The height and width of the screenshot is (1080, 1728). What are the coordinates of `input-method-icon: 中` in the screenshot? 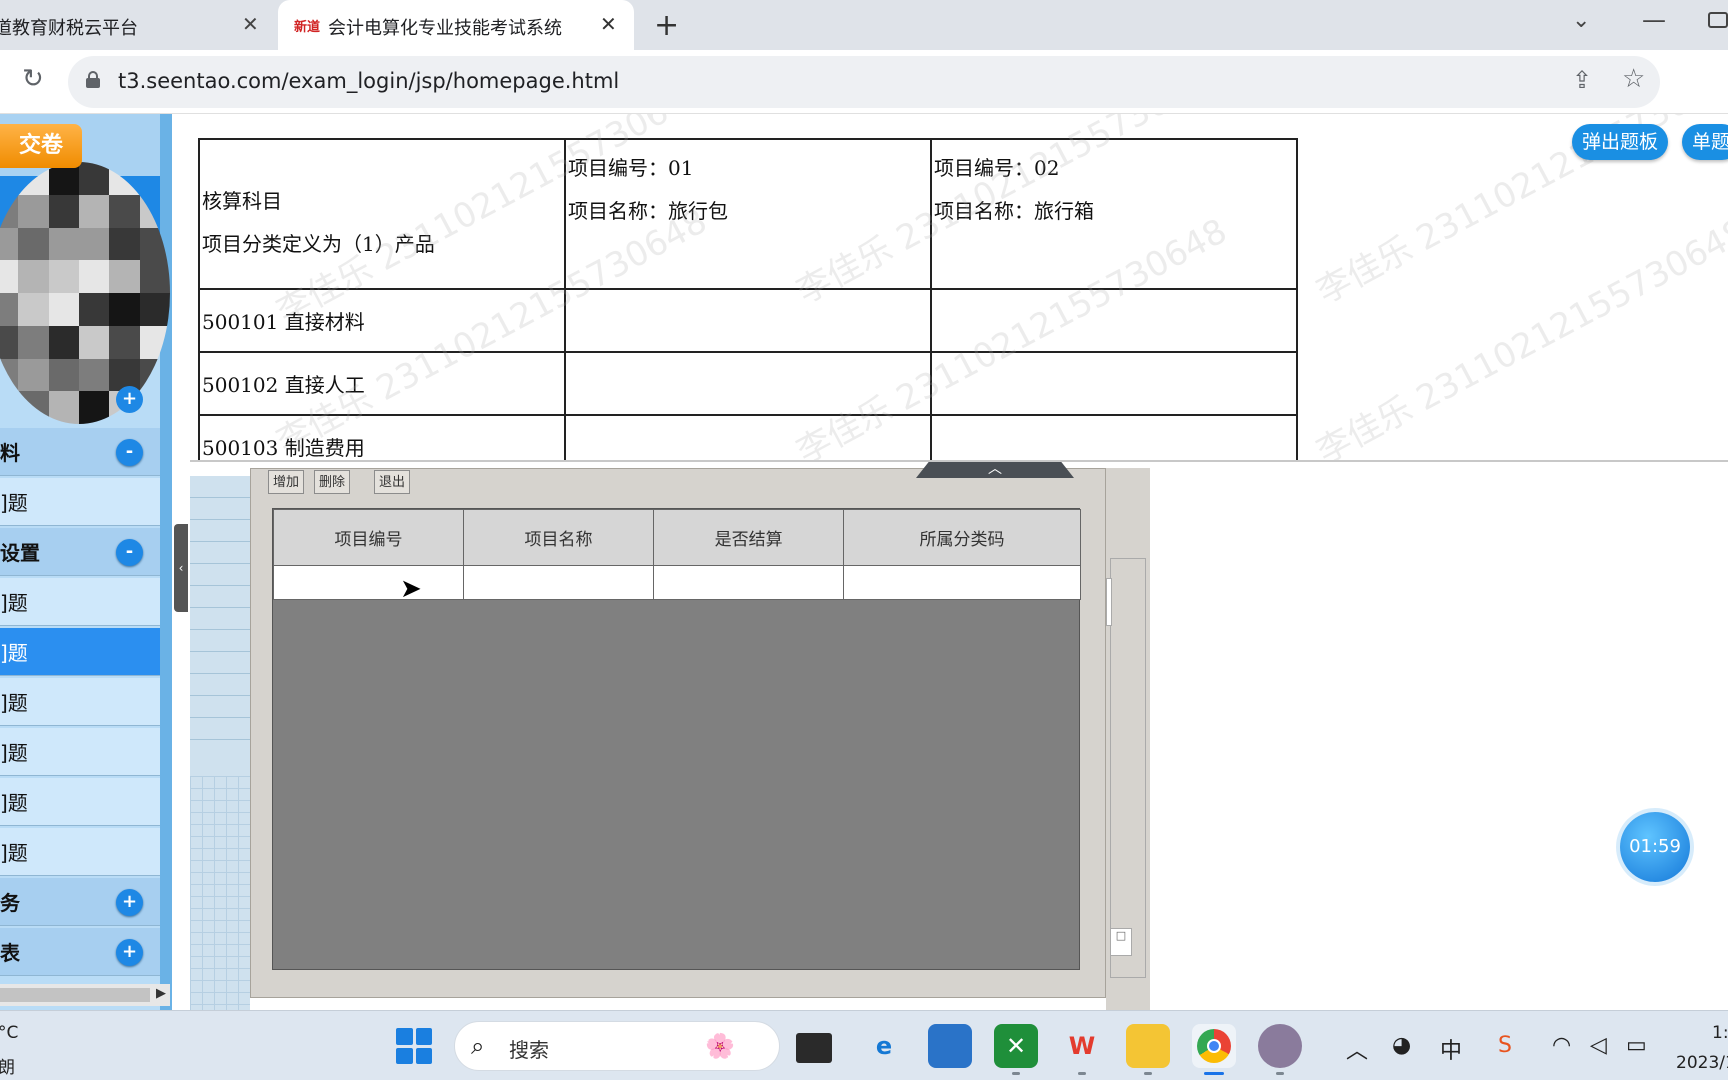 It's located at (1451, 1049).